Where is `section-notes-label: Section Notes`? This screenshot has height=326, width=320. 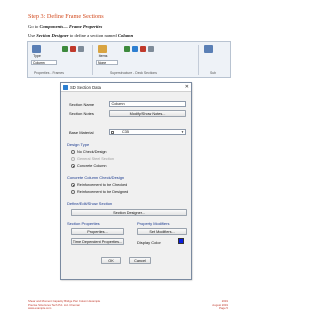
section-notes-label: Section Notes is located at coordinates (81, 113).